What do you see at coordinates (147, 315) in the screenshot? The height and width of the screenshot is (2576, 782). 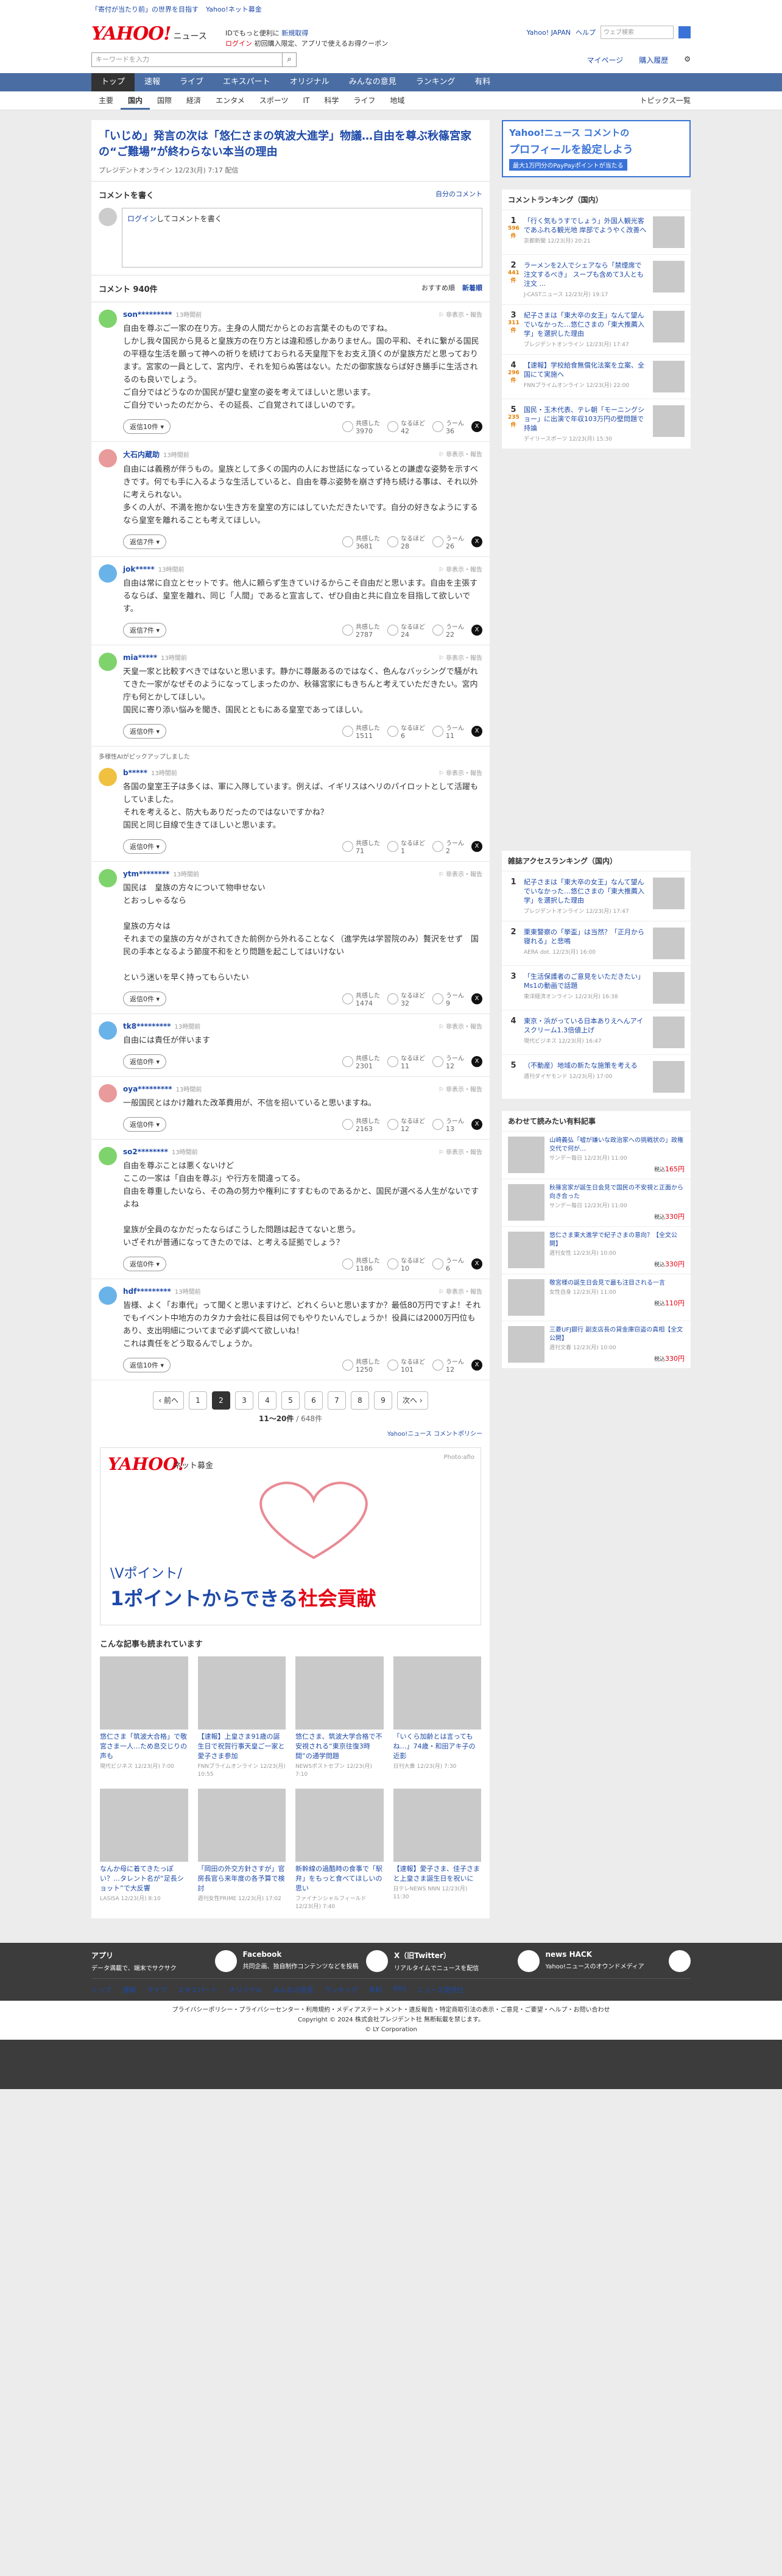 I see `username: son*********` at bounding box center [147, 315].